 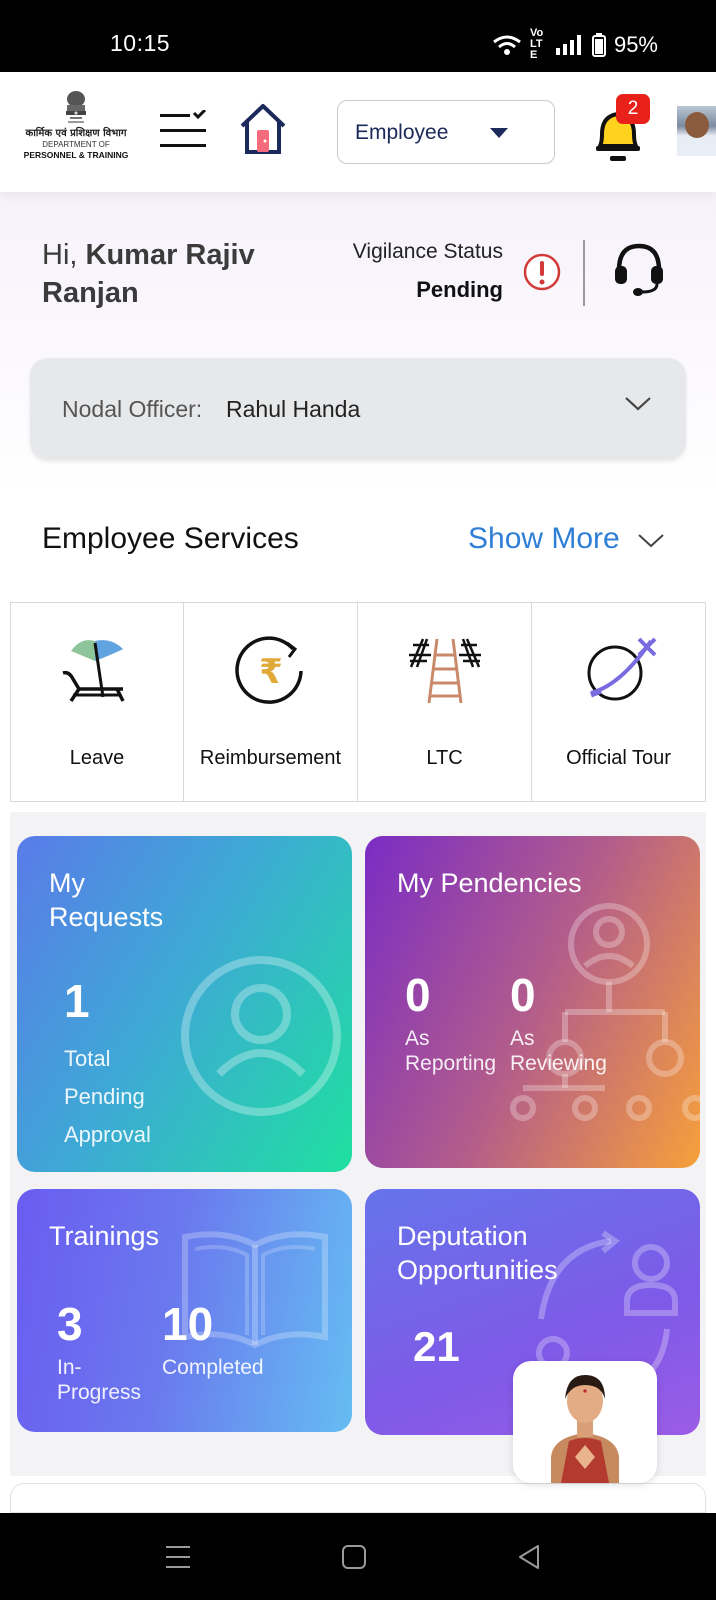 I want to click on nodal-officer-panel: Nodal Officer: Rahul Handa, so click(x=358, y=409).